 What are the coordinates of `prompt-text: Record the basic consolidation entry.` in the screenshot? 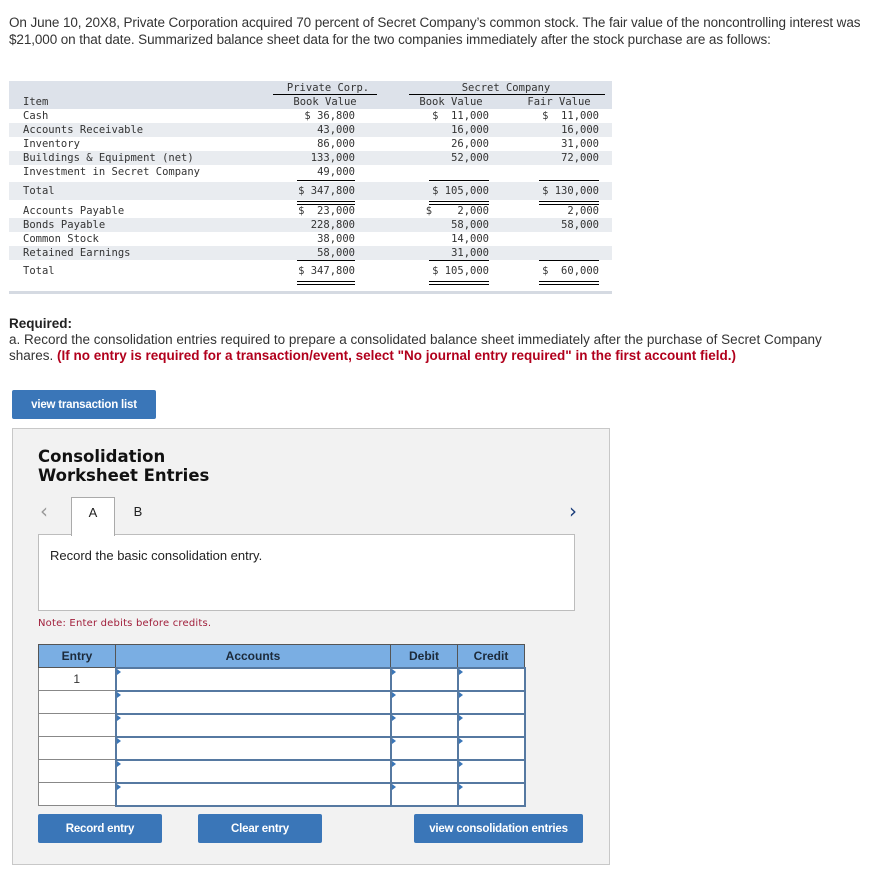 It's located at (156, 555).